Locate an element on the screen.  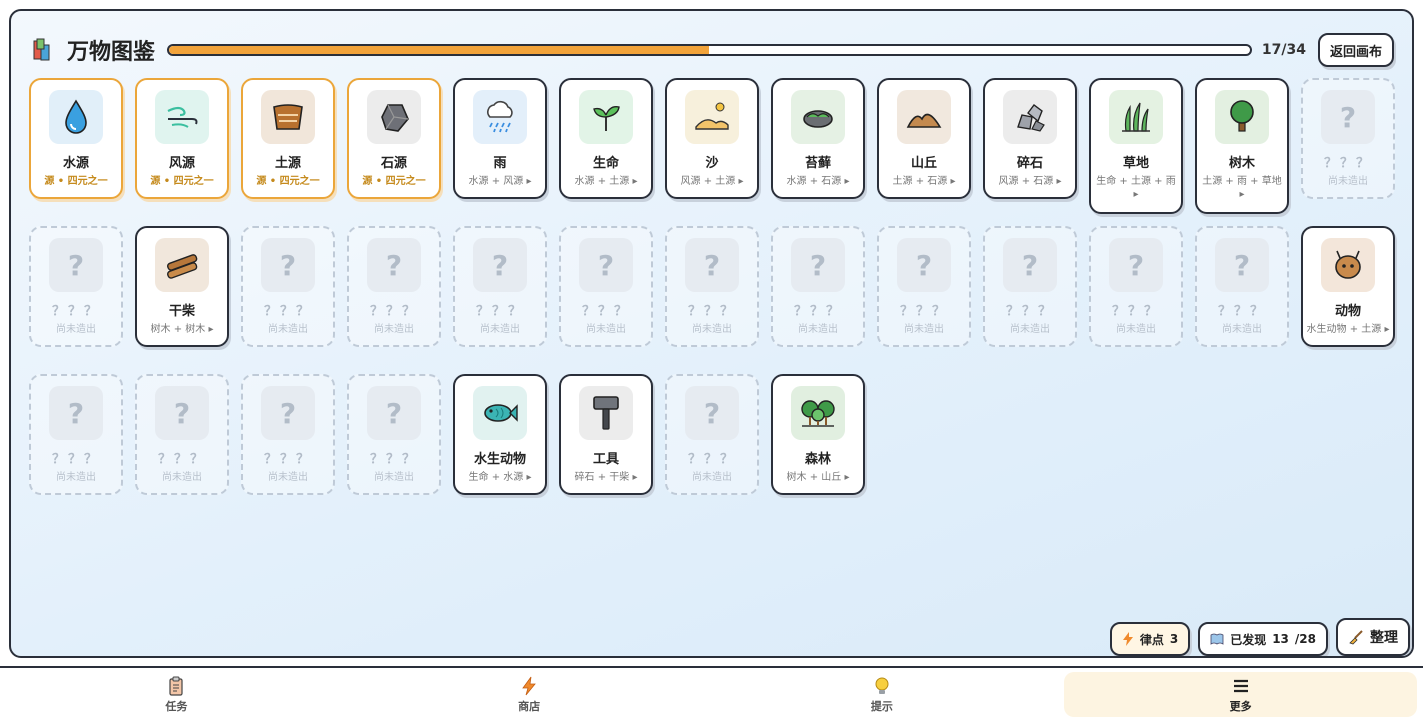
item-card: 山丘土源 + 石源 ▸ is located at coordinates (924, 138).